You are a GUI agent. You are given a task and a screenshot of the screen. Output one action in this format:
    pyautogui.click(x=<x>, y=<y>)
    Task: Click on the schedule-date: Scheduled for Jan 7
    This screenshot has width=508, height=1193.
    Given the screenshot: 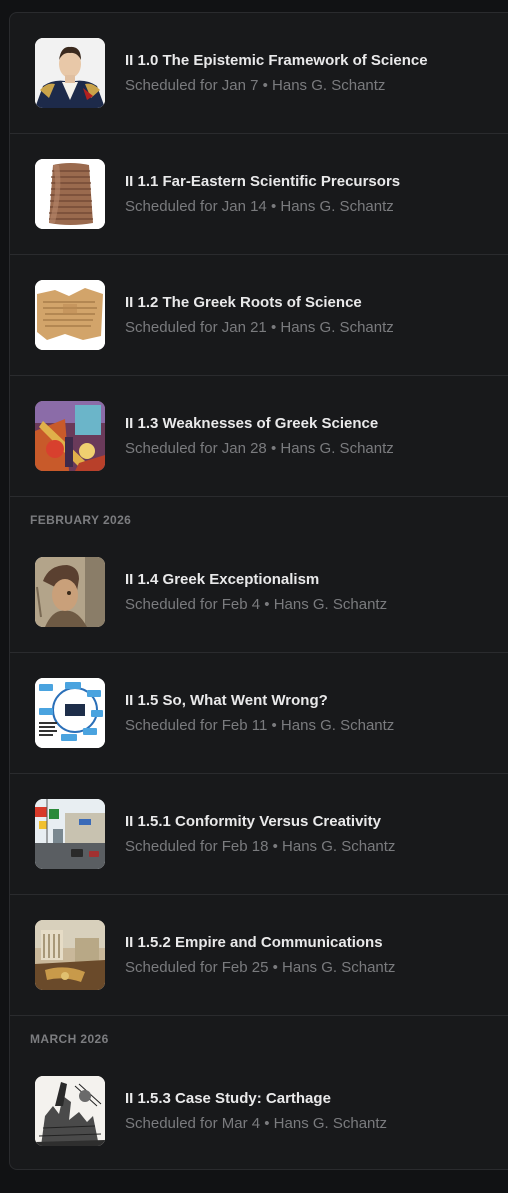 What is the action you would take?
    pyautogui.click(x=192, y=85)
    